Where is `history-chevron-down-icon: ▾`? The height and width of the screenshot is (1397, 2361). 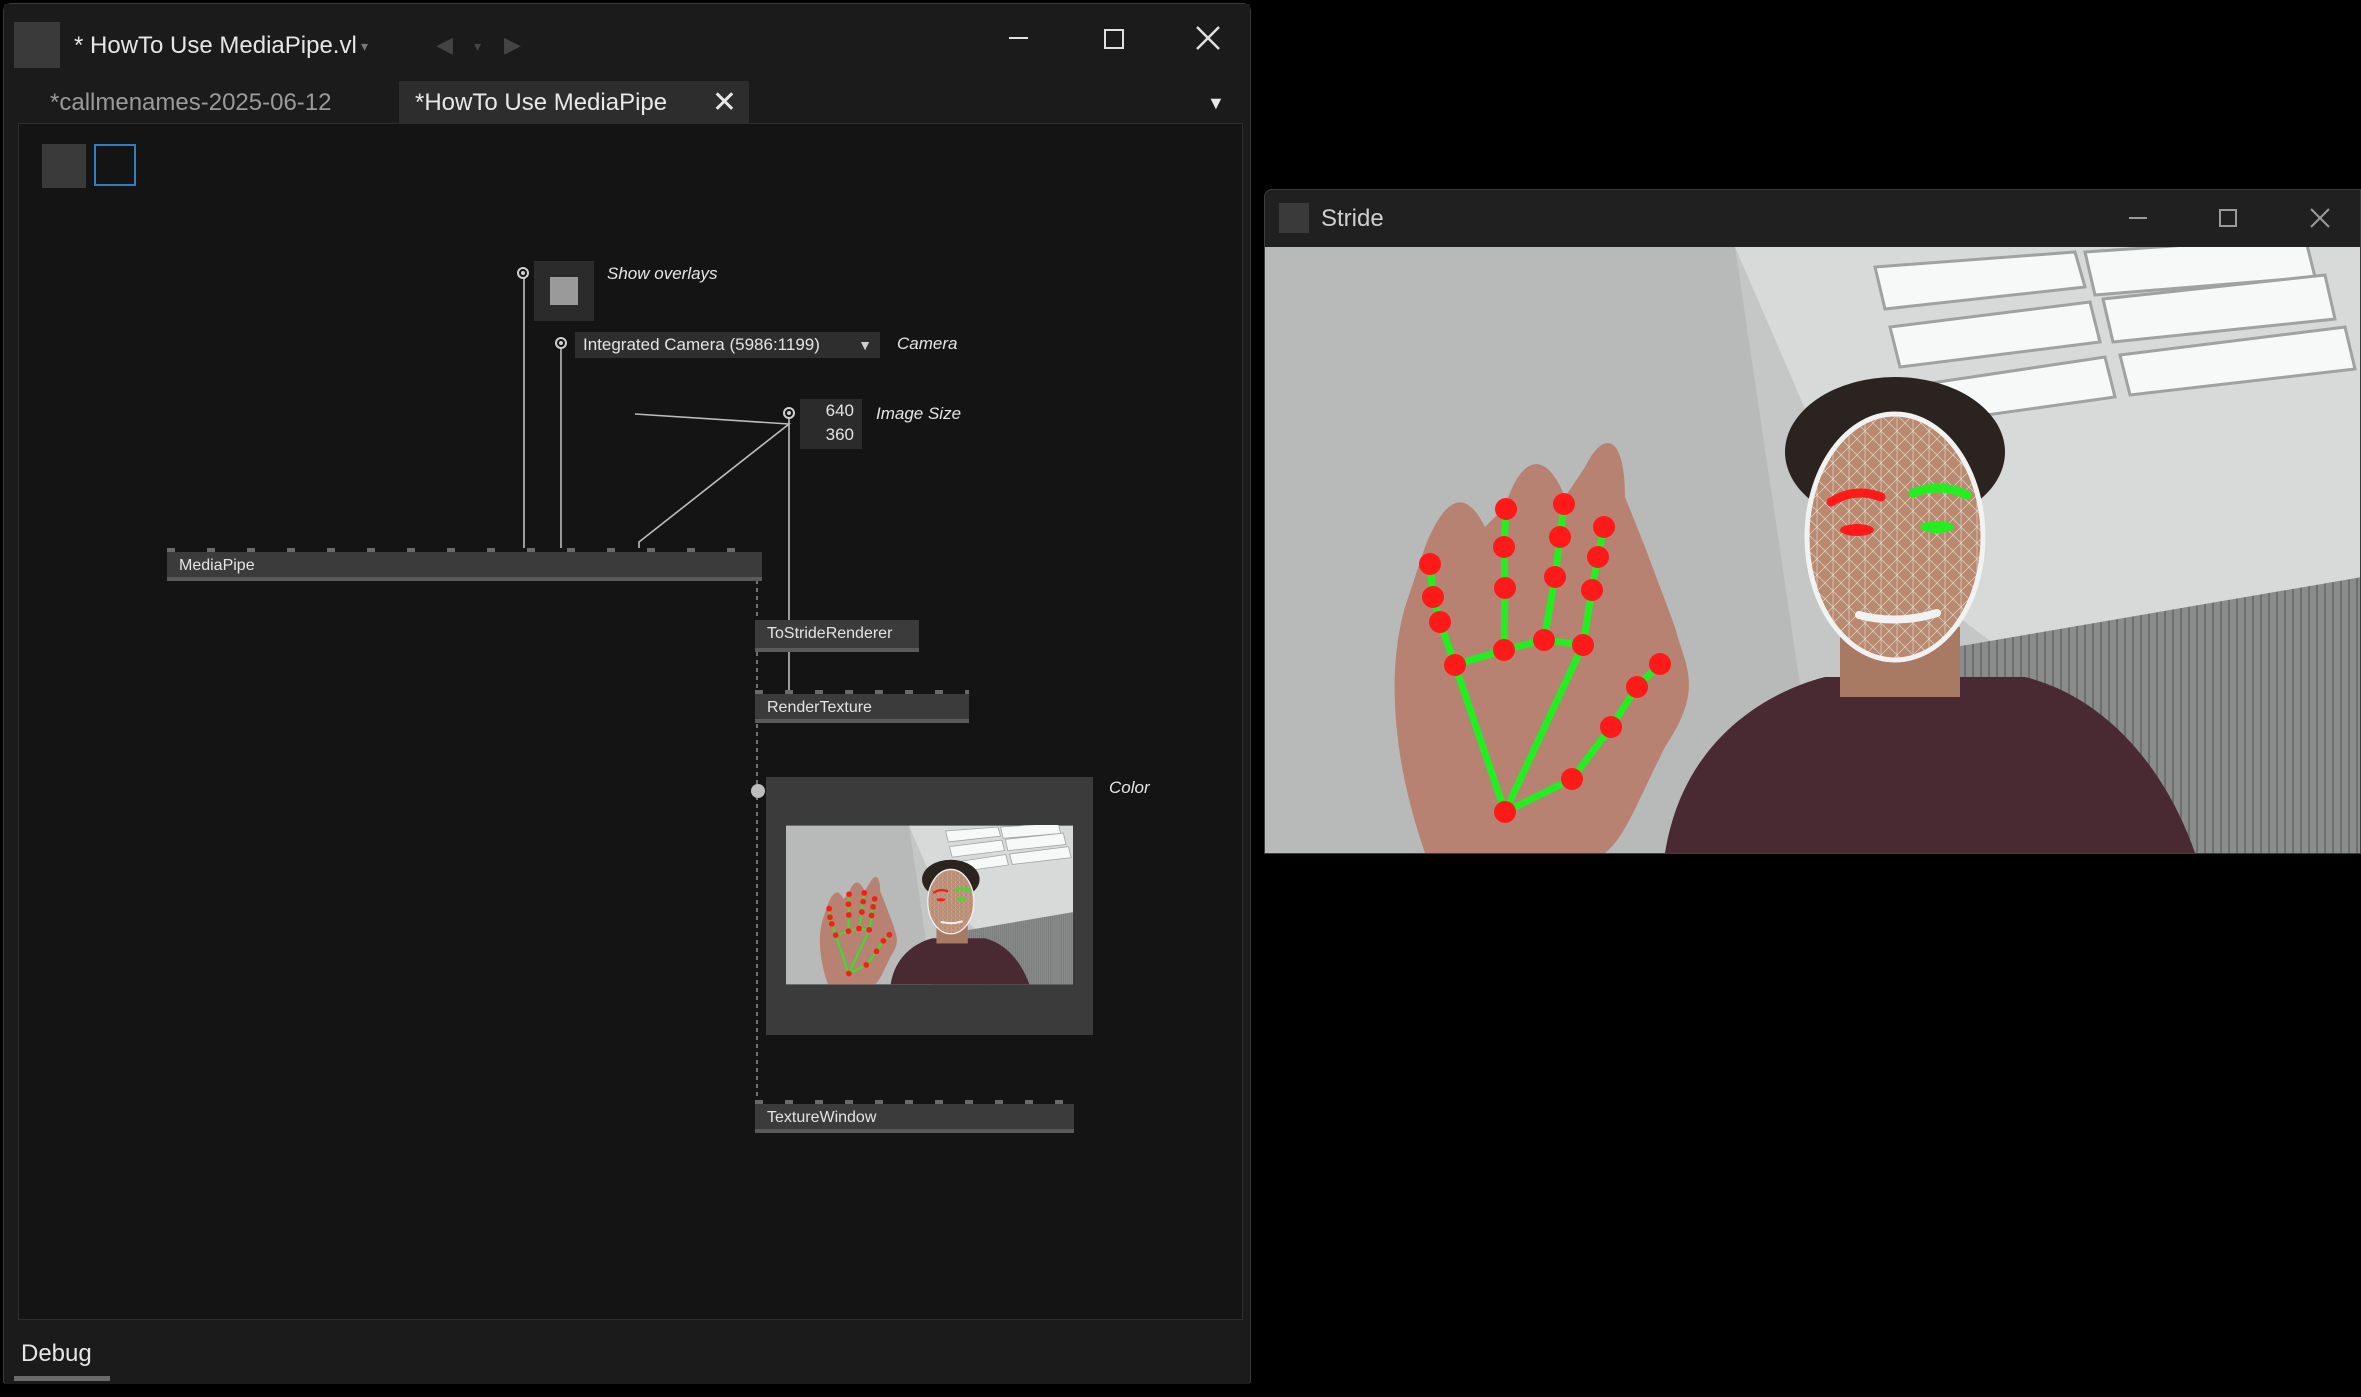 history-chevron-down-icon: ▾ is located at coordinates (477, 46).